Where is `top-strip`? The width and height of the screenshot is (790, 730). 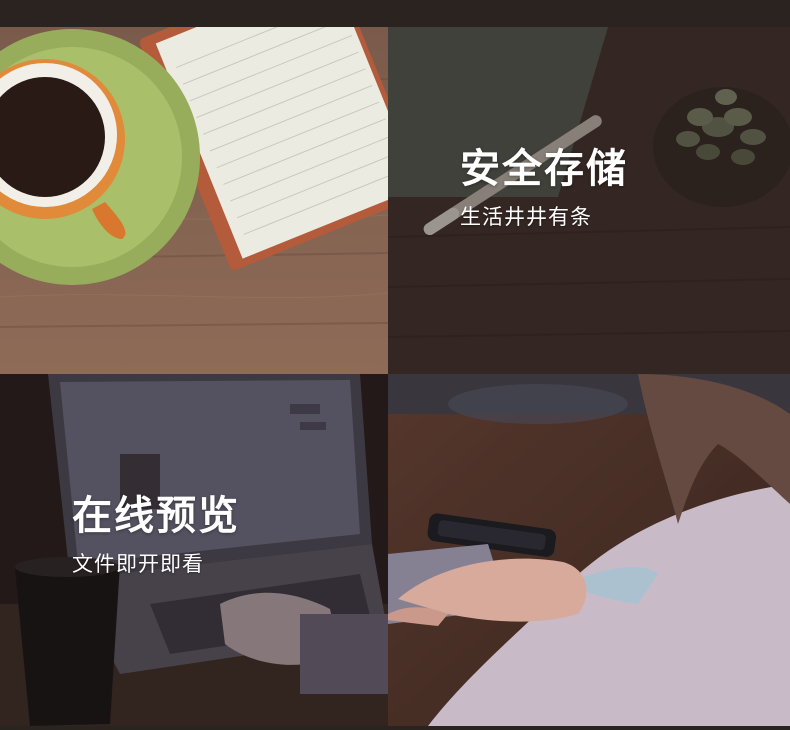
top-strip is located at coordinates (395, 13).